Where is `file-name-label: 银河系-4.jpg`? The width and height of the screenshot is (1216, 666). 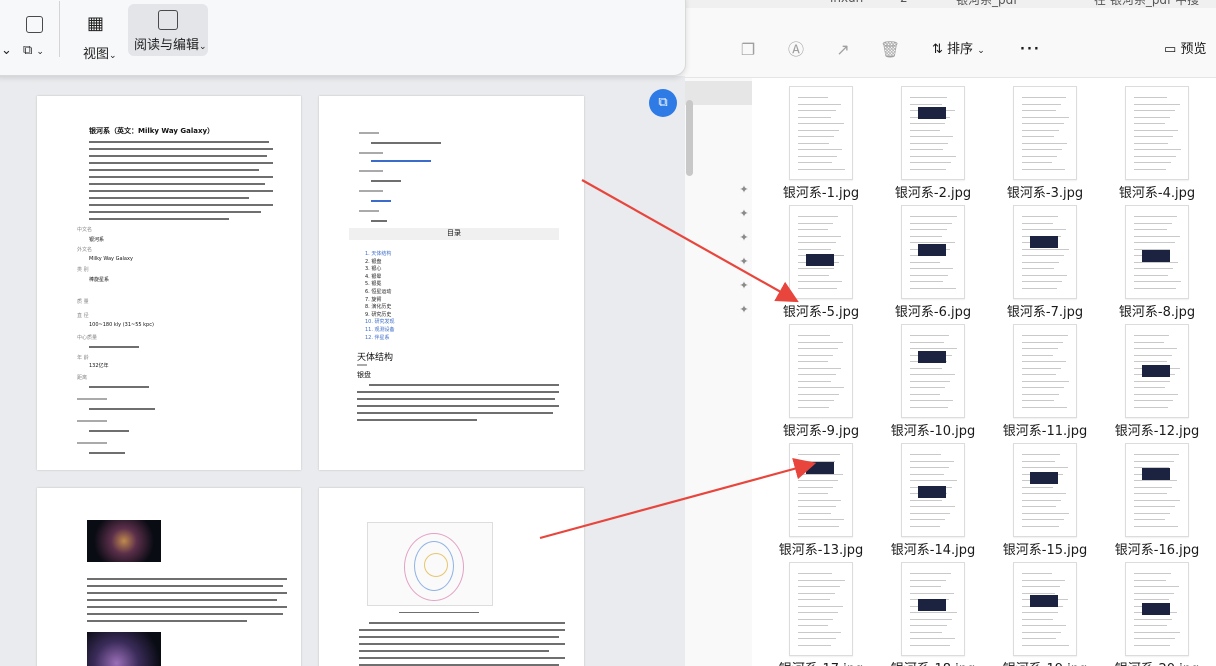
file-name-label: 银河系-4.jpg is located at coordinates (1157, 191).